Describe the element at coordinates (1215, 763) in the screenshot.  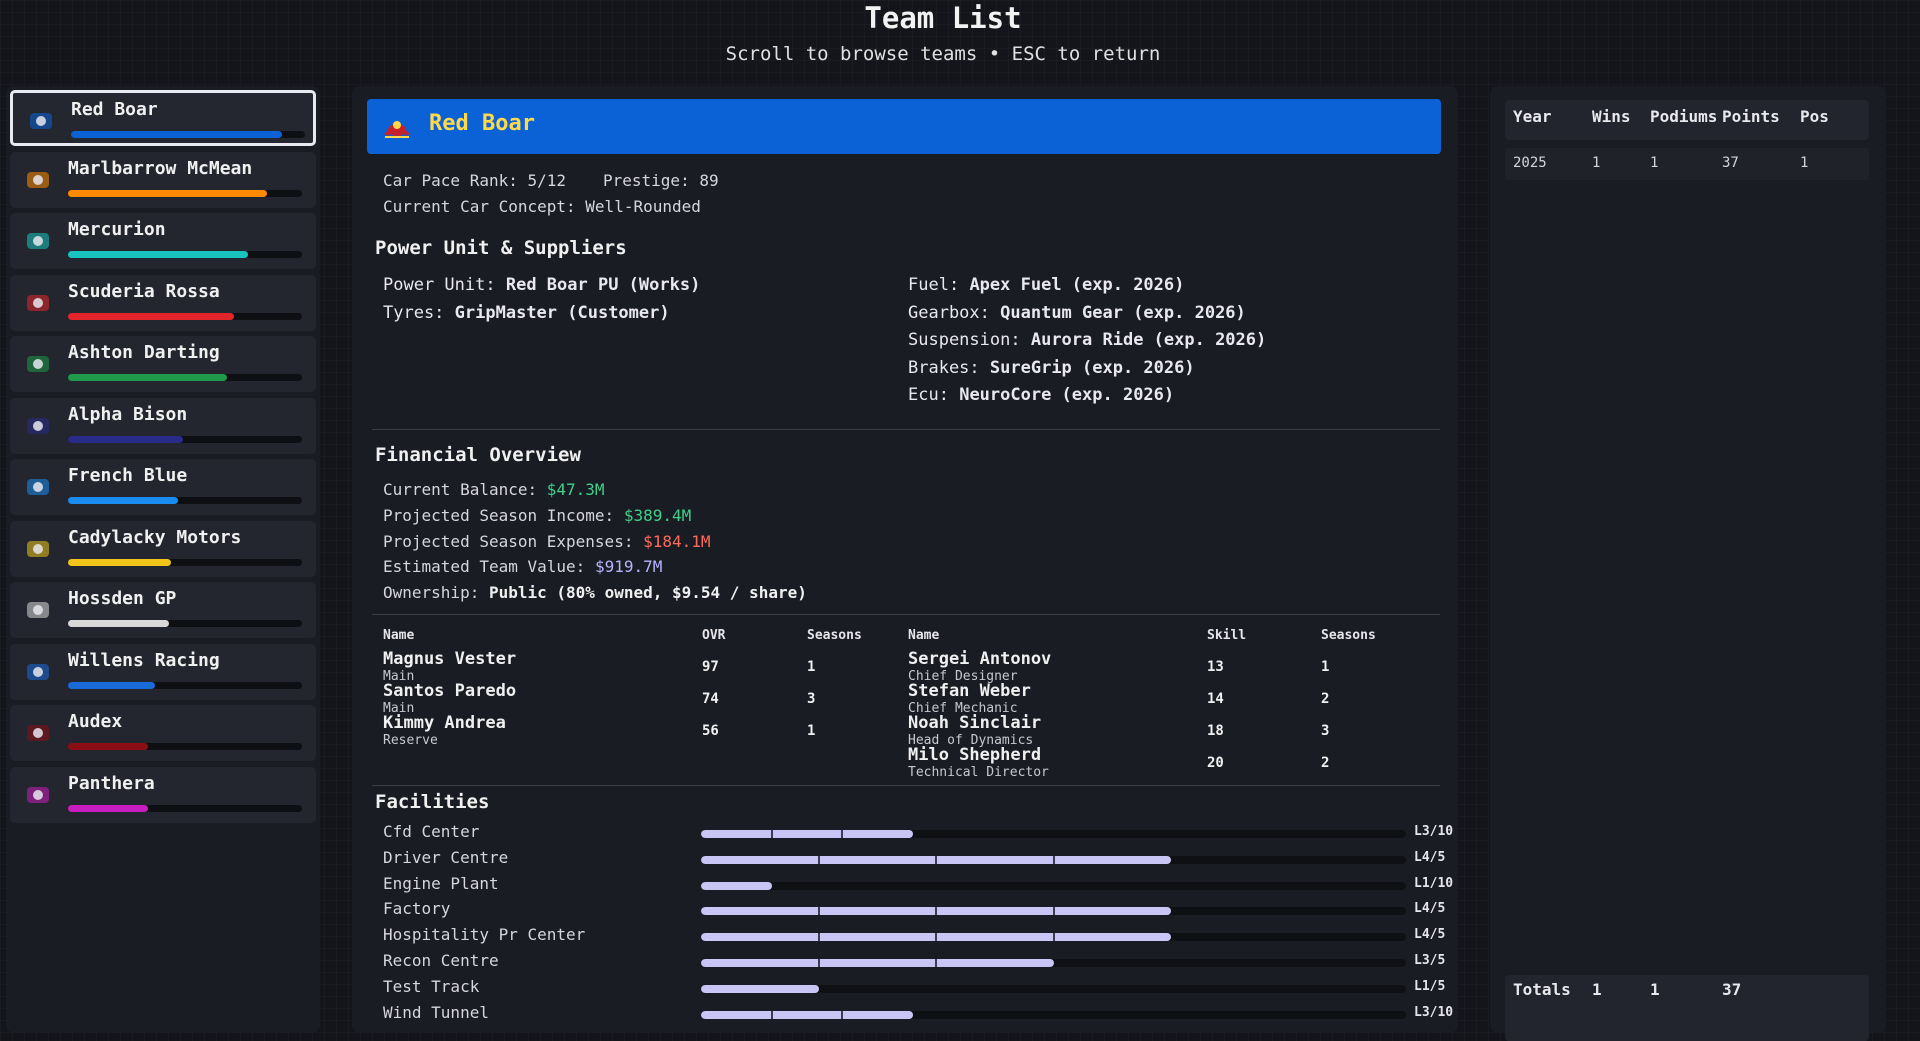
I see `staff-skill: 20` at that location.